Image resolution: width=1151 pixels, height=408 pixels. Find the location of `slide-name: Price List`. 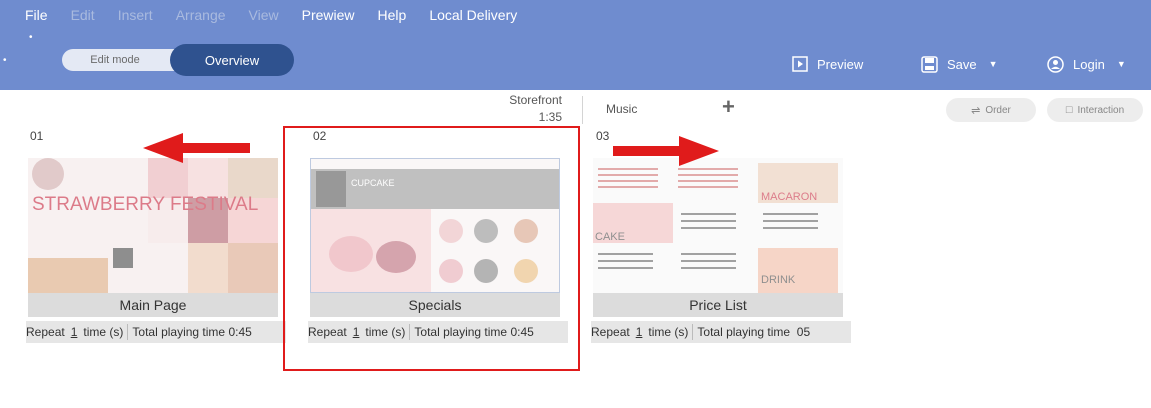

slide-name: Price List is located at coordinates (718, 305).